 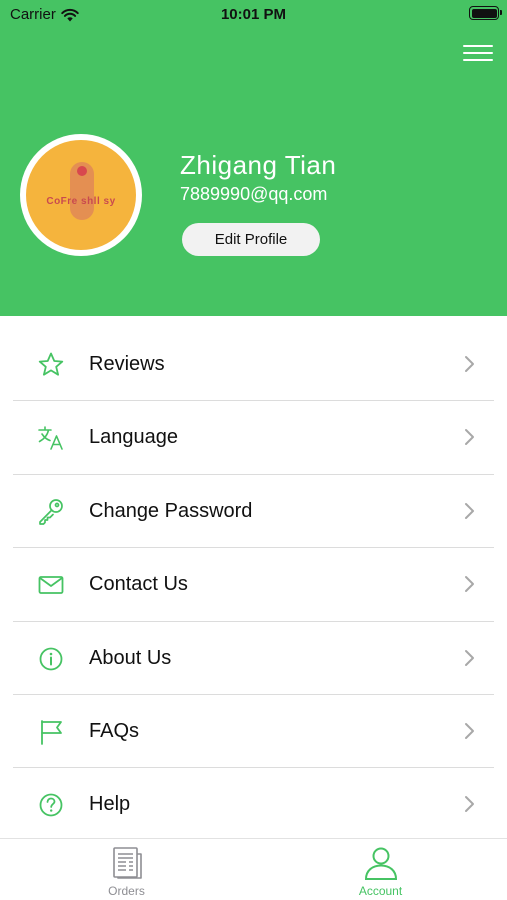 I want to click on tab-label: Account, so click(x=380, y=891).